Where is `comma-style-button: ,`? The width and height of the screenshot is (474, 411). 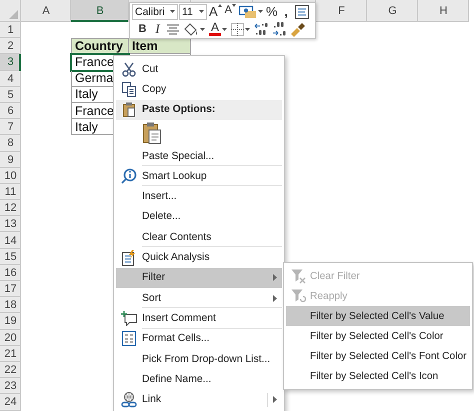
comma-style-button: , is located at coordinates (286, 12).